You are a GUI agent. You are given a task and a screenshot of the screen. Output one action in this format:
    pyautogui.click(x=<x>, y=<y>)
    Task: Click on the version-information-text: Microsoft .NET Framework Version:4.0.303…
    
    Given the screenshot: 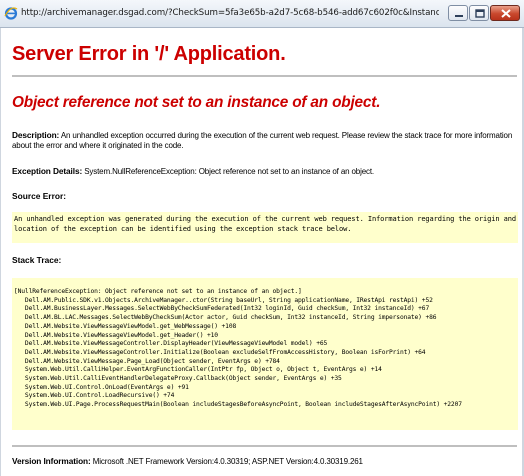 What is the action you would take?
    pyautogui.click(x=227, y=461)
    